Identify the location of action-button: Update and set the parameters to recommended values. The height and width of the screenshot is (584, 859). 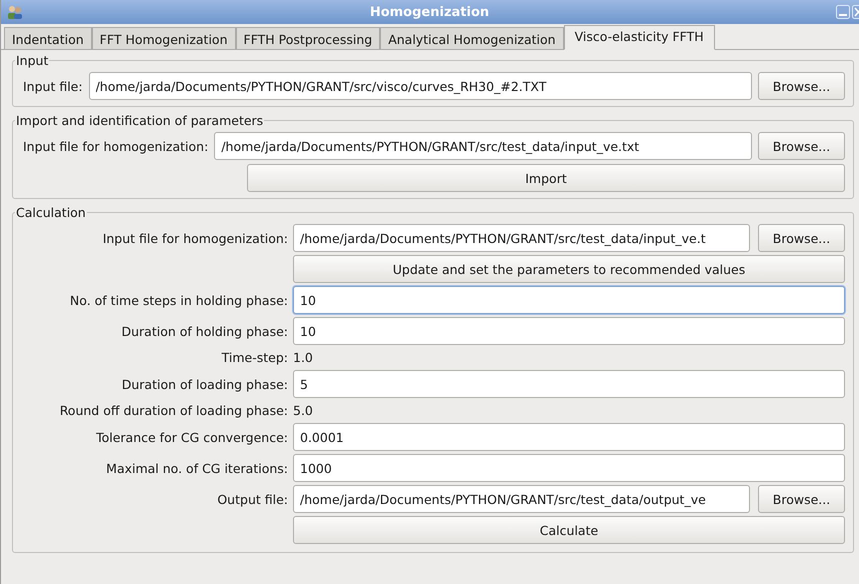
(569, 269).